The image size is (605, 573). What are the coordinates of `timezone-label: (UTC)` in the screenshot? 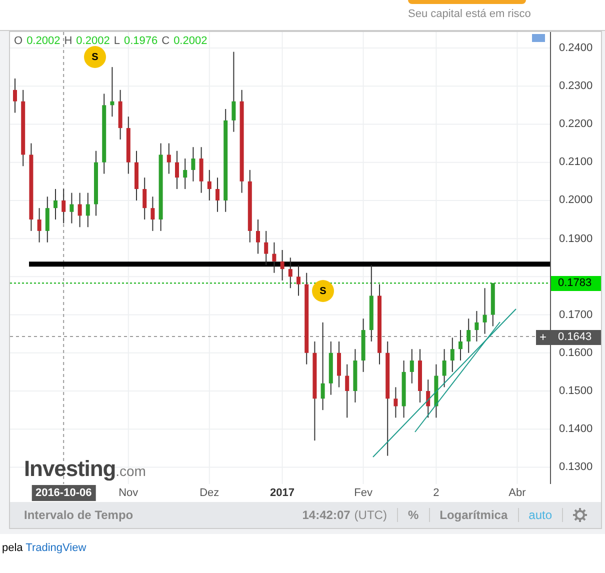 It's located at (370, 515).